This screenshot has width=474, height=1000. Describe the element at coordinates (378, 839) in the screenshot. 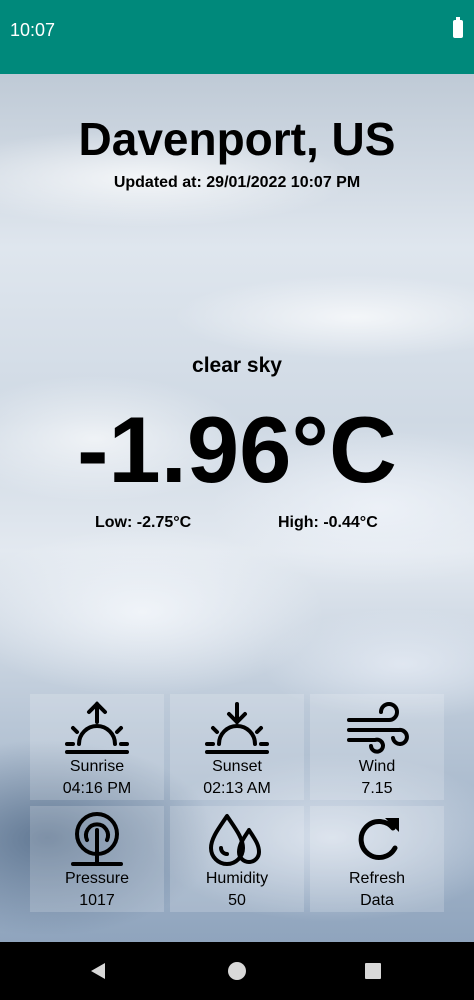

I see `refresh-icon` at that location.